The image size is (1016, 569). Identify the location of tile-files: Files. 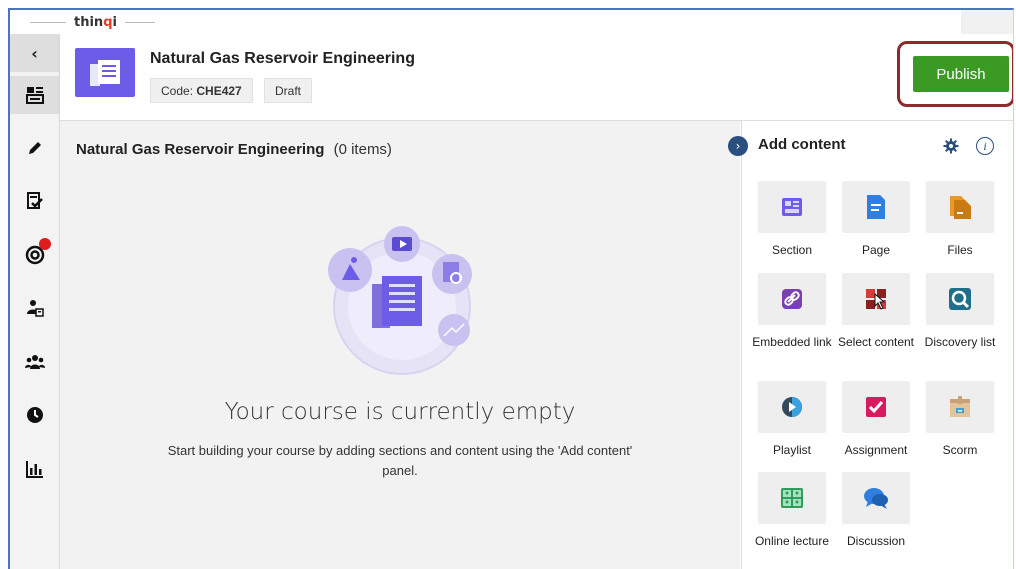
(960, 219).